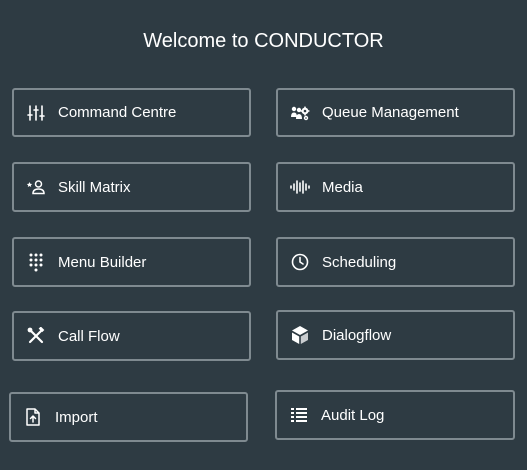 This screenshot has width=527, height=470. I want to click on command-centre-button: Command Centre, so click(131, 112).